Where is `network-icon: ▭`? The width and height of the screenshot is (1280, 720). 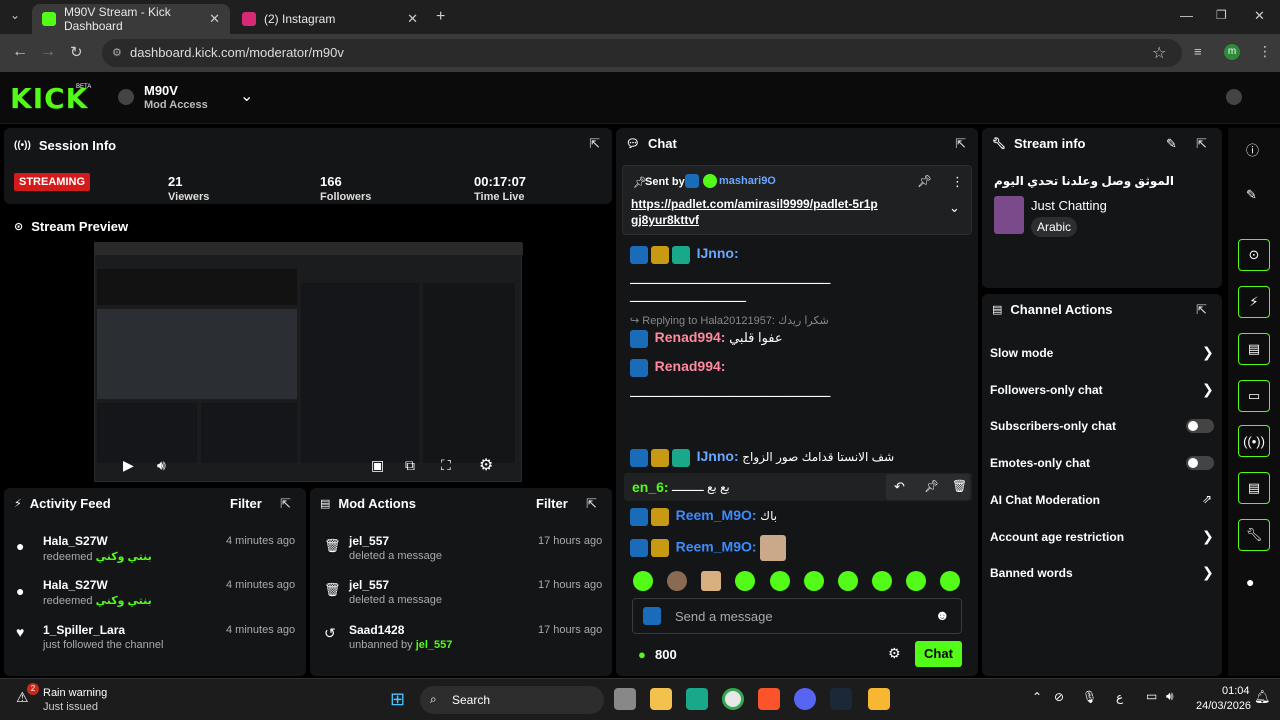
network-icon: ▭ is located at coordinates (1151, 696).